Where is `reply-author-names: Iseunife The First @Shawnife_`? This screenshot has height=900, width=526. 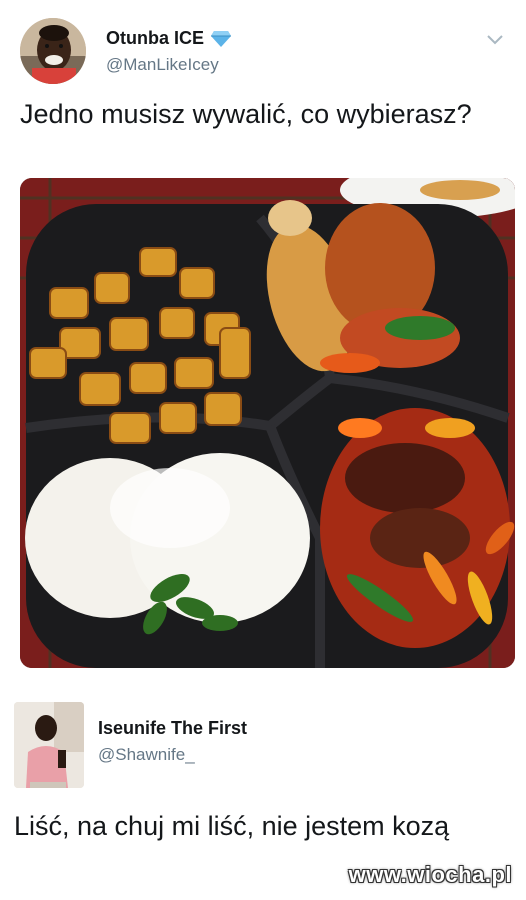
reply-author-names: Iseunife The First @Shawnife_ is located at coordinates (172, 741).